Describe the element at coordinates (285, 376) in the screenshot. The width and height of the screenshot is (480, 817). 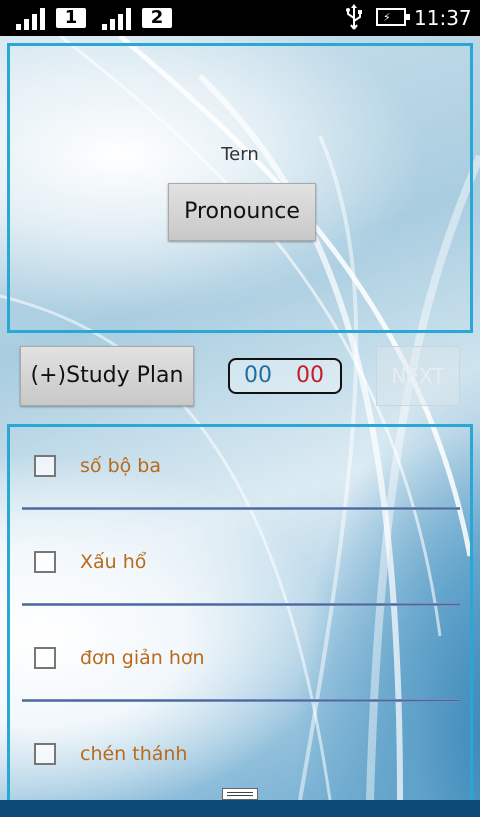
I see `timer-display: 00 00` at that location.